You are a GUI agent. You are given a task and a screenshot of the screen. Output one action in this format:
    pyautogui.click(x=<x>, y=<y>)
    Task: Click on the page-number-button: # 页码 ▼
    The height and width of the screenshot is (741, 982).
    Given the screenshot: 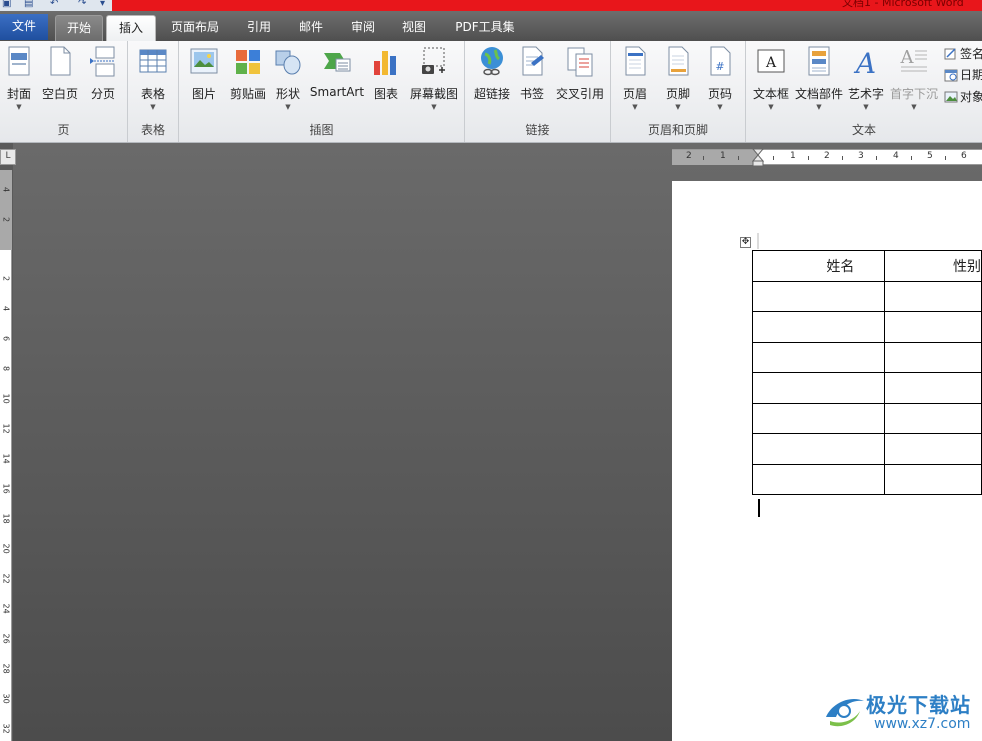 What is the action you would take?
    pyautogui.click(x=720, y=78)
    